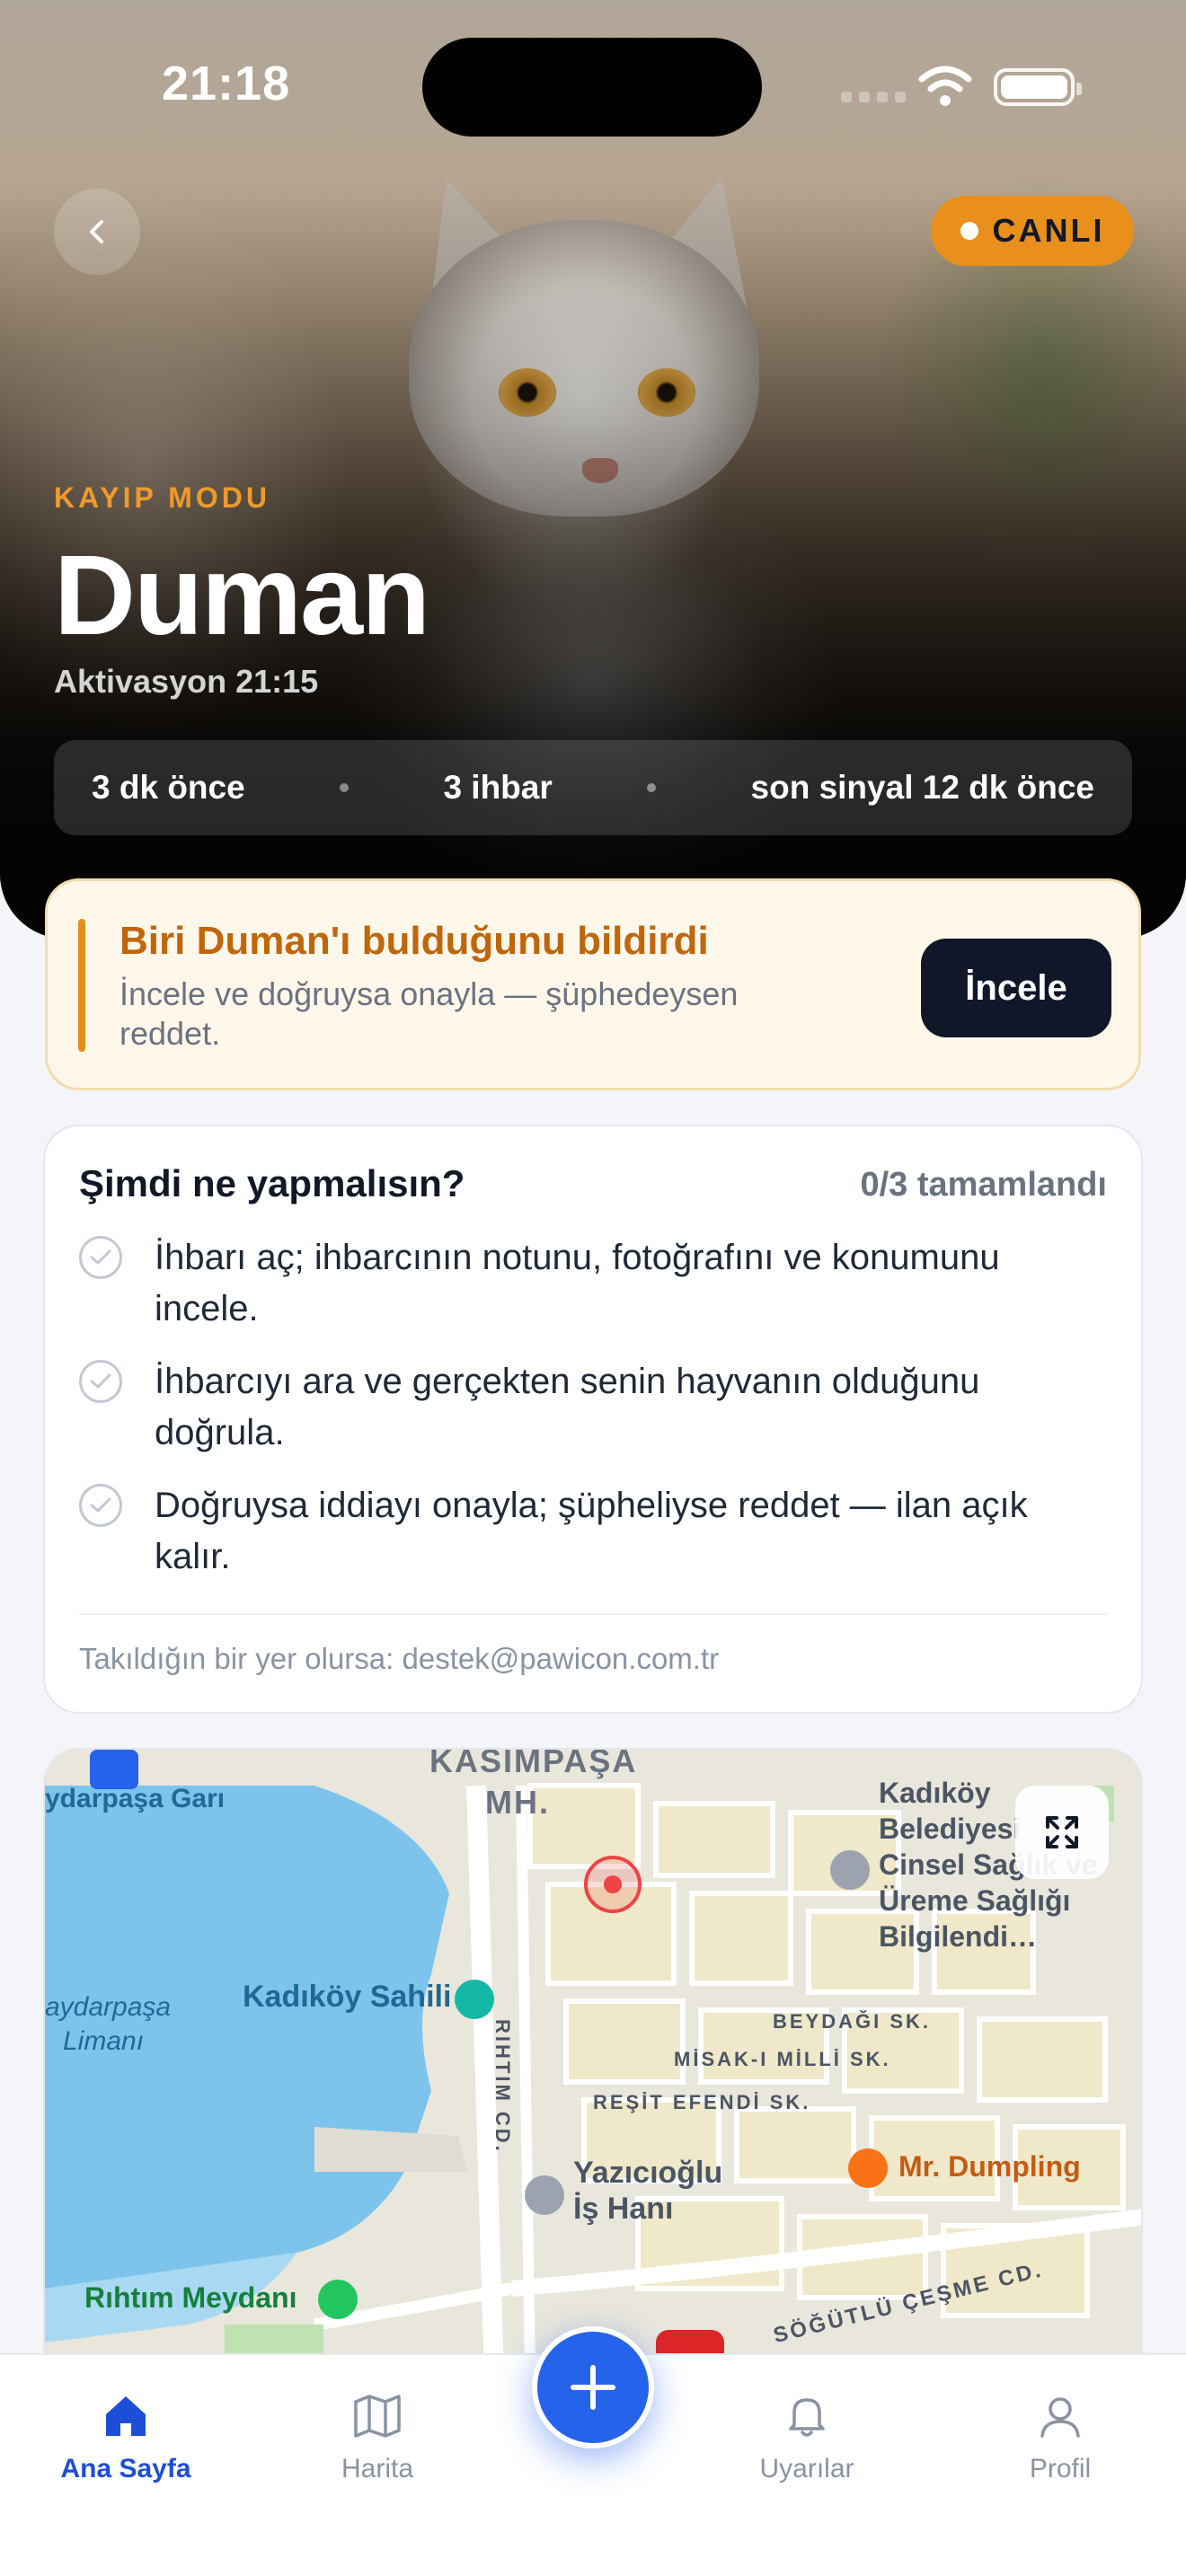 This screenshot has width=1186, height=2576. I want to click on chevron-left-icon, so click(96, 231).